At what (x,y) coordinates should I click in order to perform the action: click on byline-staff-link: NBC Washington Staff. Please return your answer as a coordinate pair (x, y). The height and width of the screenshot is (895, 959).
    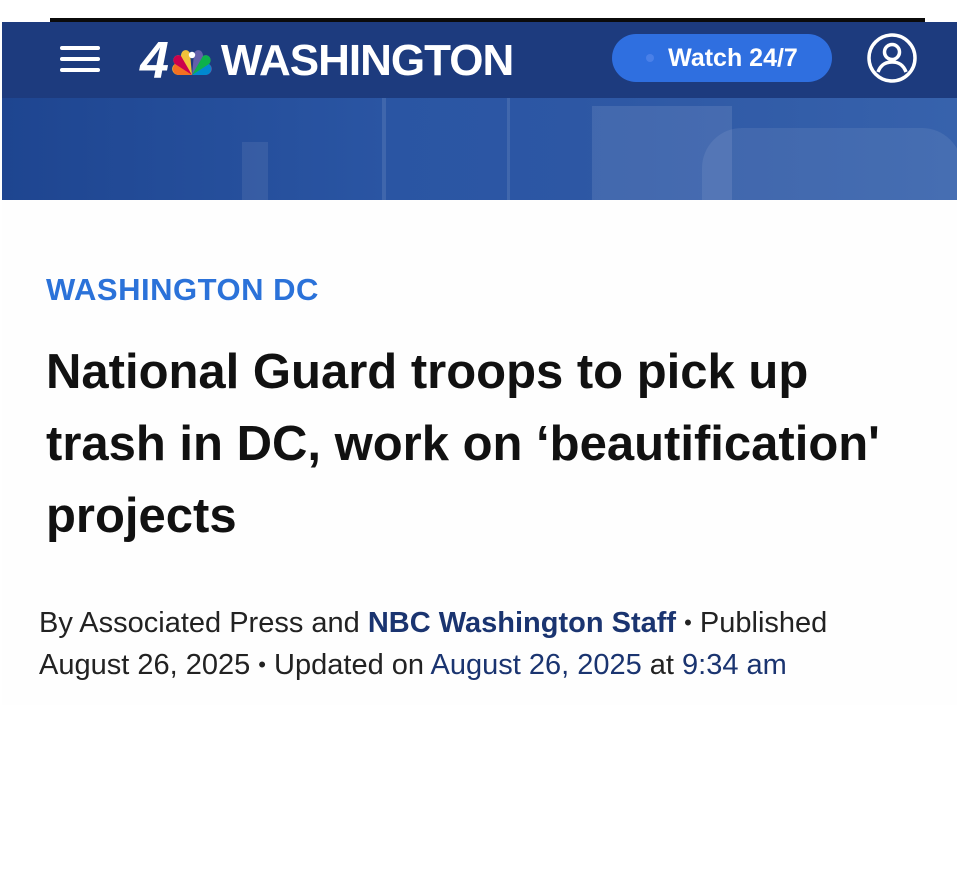
    Looking at the image, I should click on (522, 623).